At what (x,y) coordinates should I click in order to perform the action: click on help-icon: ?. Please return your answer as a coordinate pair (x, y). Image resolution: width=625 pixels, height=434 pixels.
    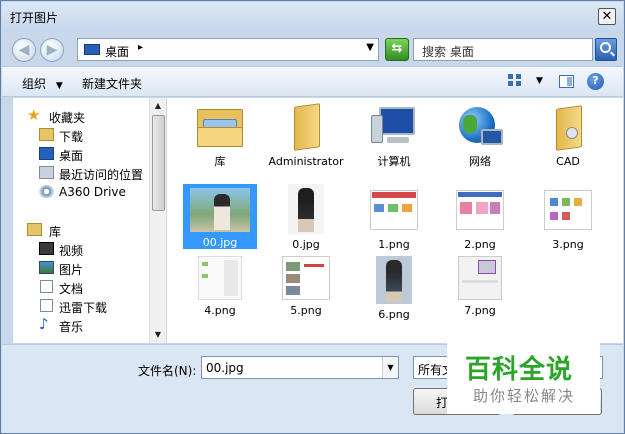
    Looking at the image, I should click on (595, 81).